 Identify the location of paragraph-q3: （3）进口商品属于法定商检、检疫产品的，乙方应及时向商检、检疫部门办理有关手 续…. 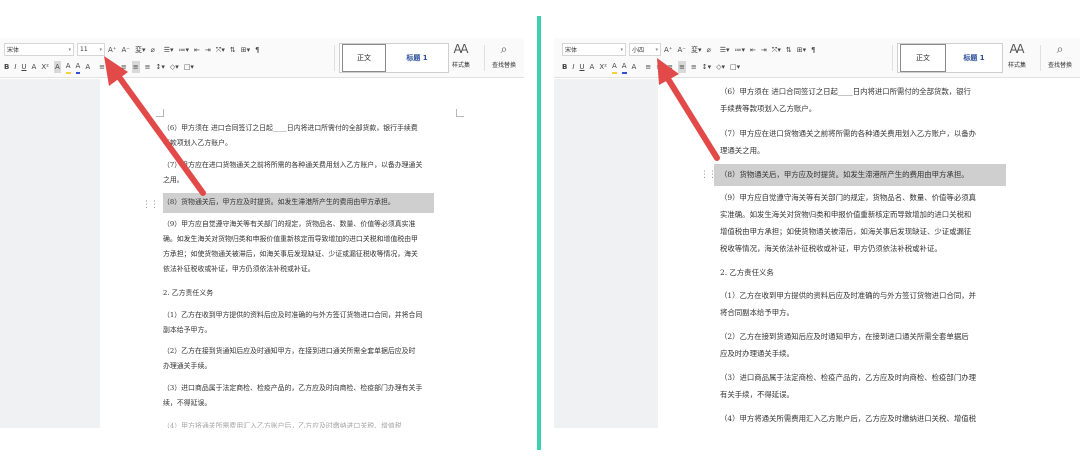
(292, 396).